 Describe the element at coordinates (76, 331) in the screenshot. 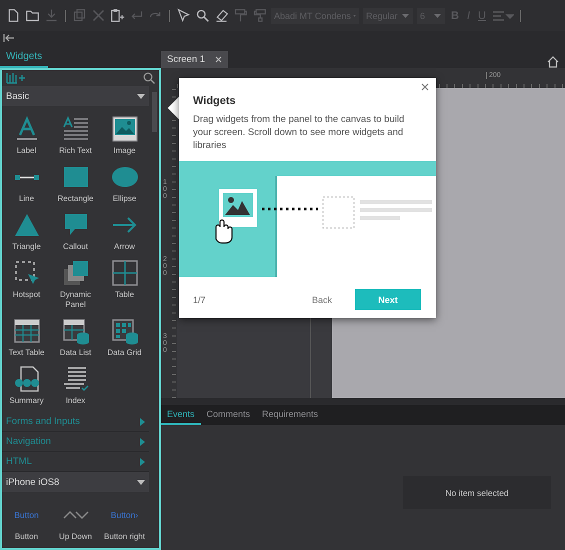

I see `data-list-icon` at that location.